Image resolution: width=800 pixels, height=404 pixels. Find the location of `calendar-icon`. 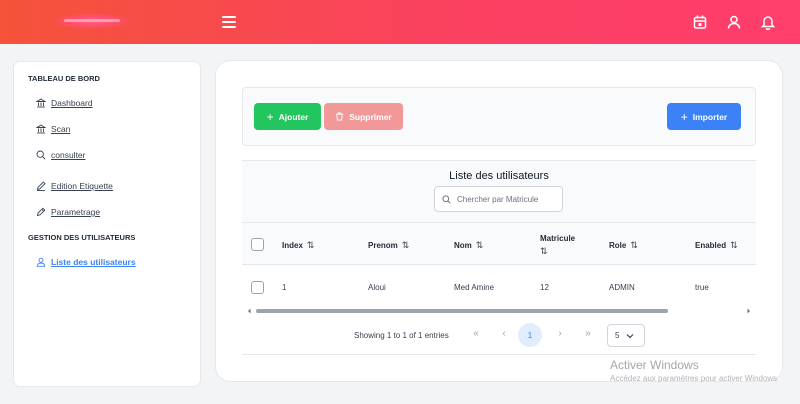

calendar-icon is located at coordinates (700, 22).